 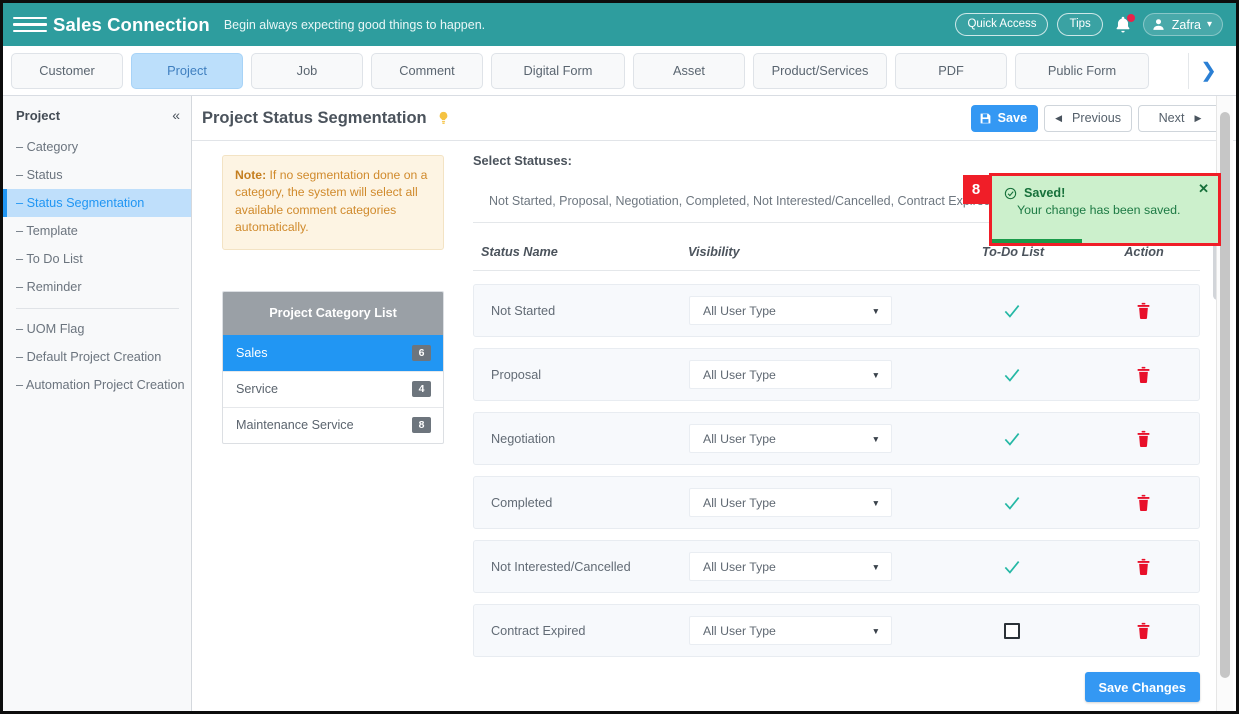 I want to click on sidebar-item-template: – Template, so click(x=97, y=231).